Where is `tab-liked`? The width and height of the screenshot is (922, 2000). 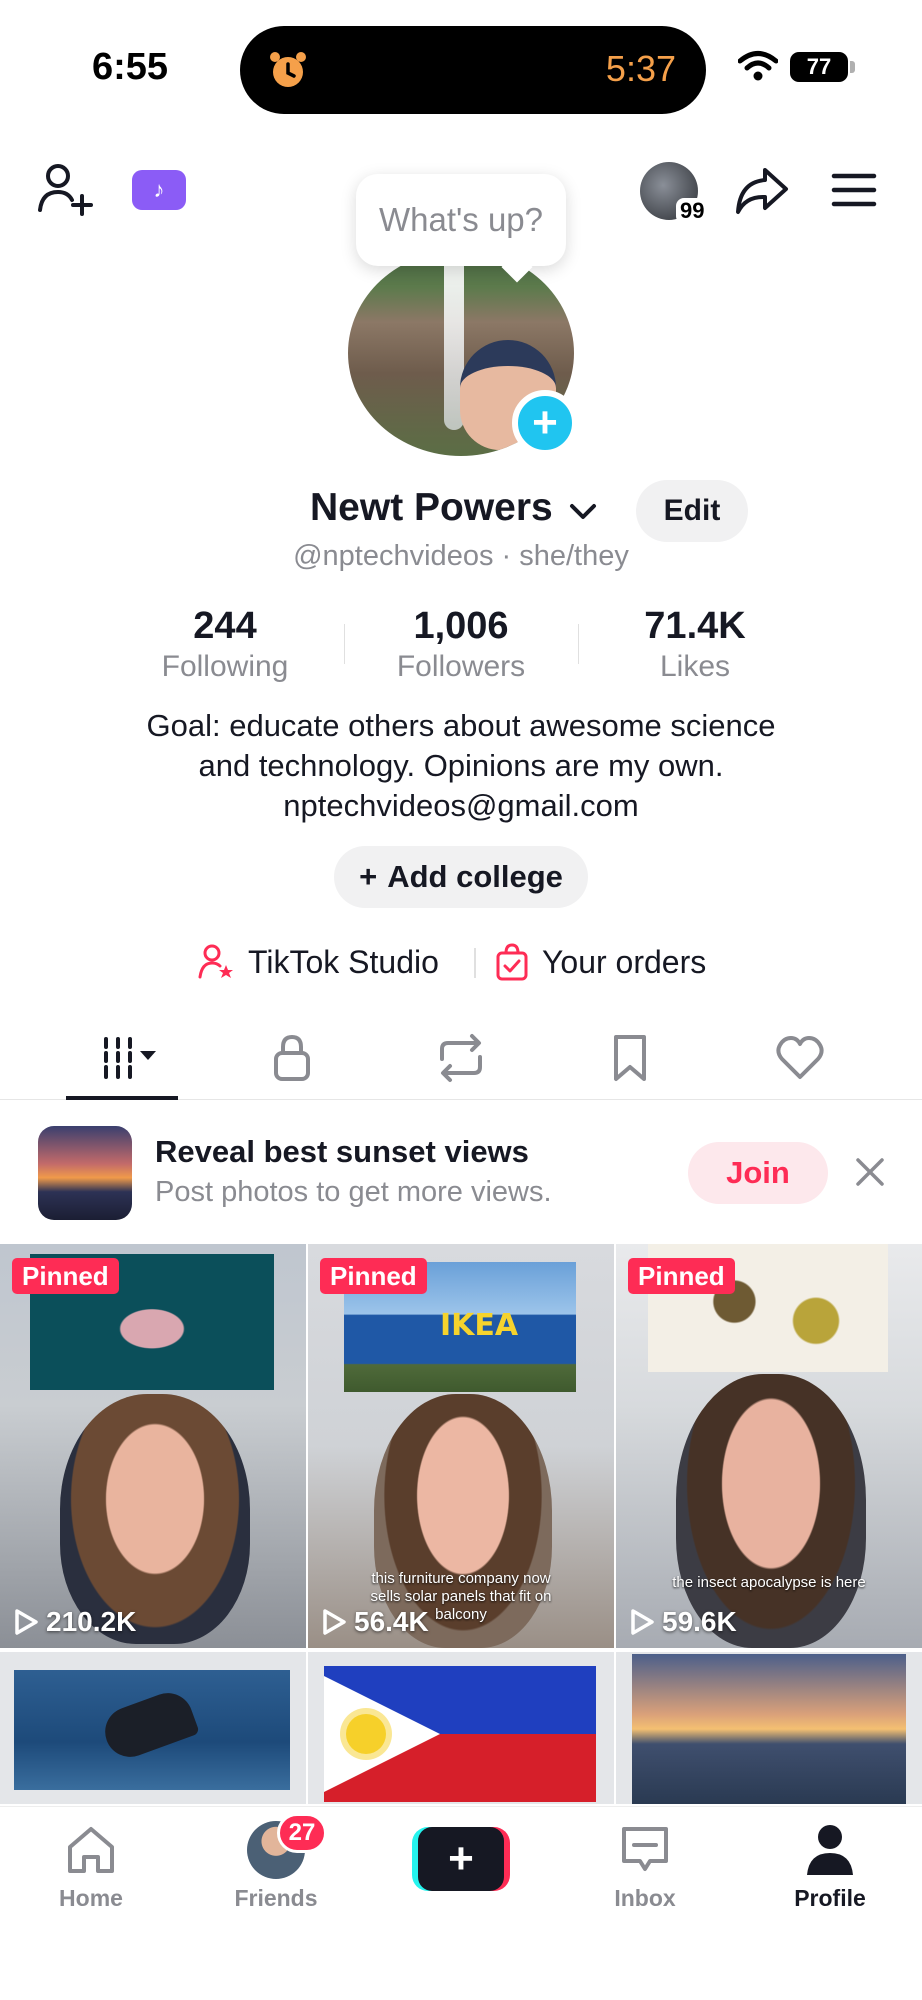 tab-liked is located at coordinates (800, 1058).